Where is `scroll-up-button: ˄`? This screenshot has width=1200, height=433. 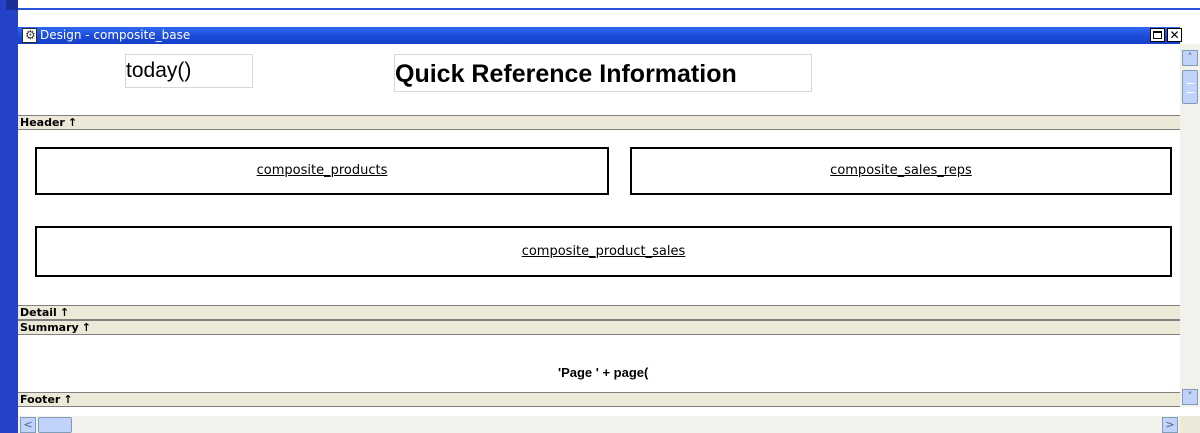
scroll-up-button: ˄ is located at coordinates (1190, 58).